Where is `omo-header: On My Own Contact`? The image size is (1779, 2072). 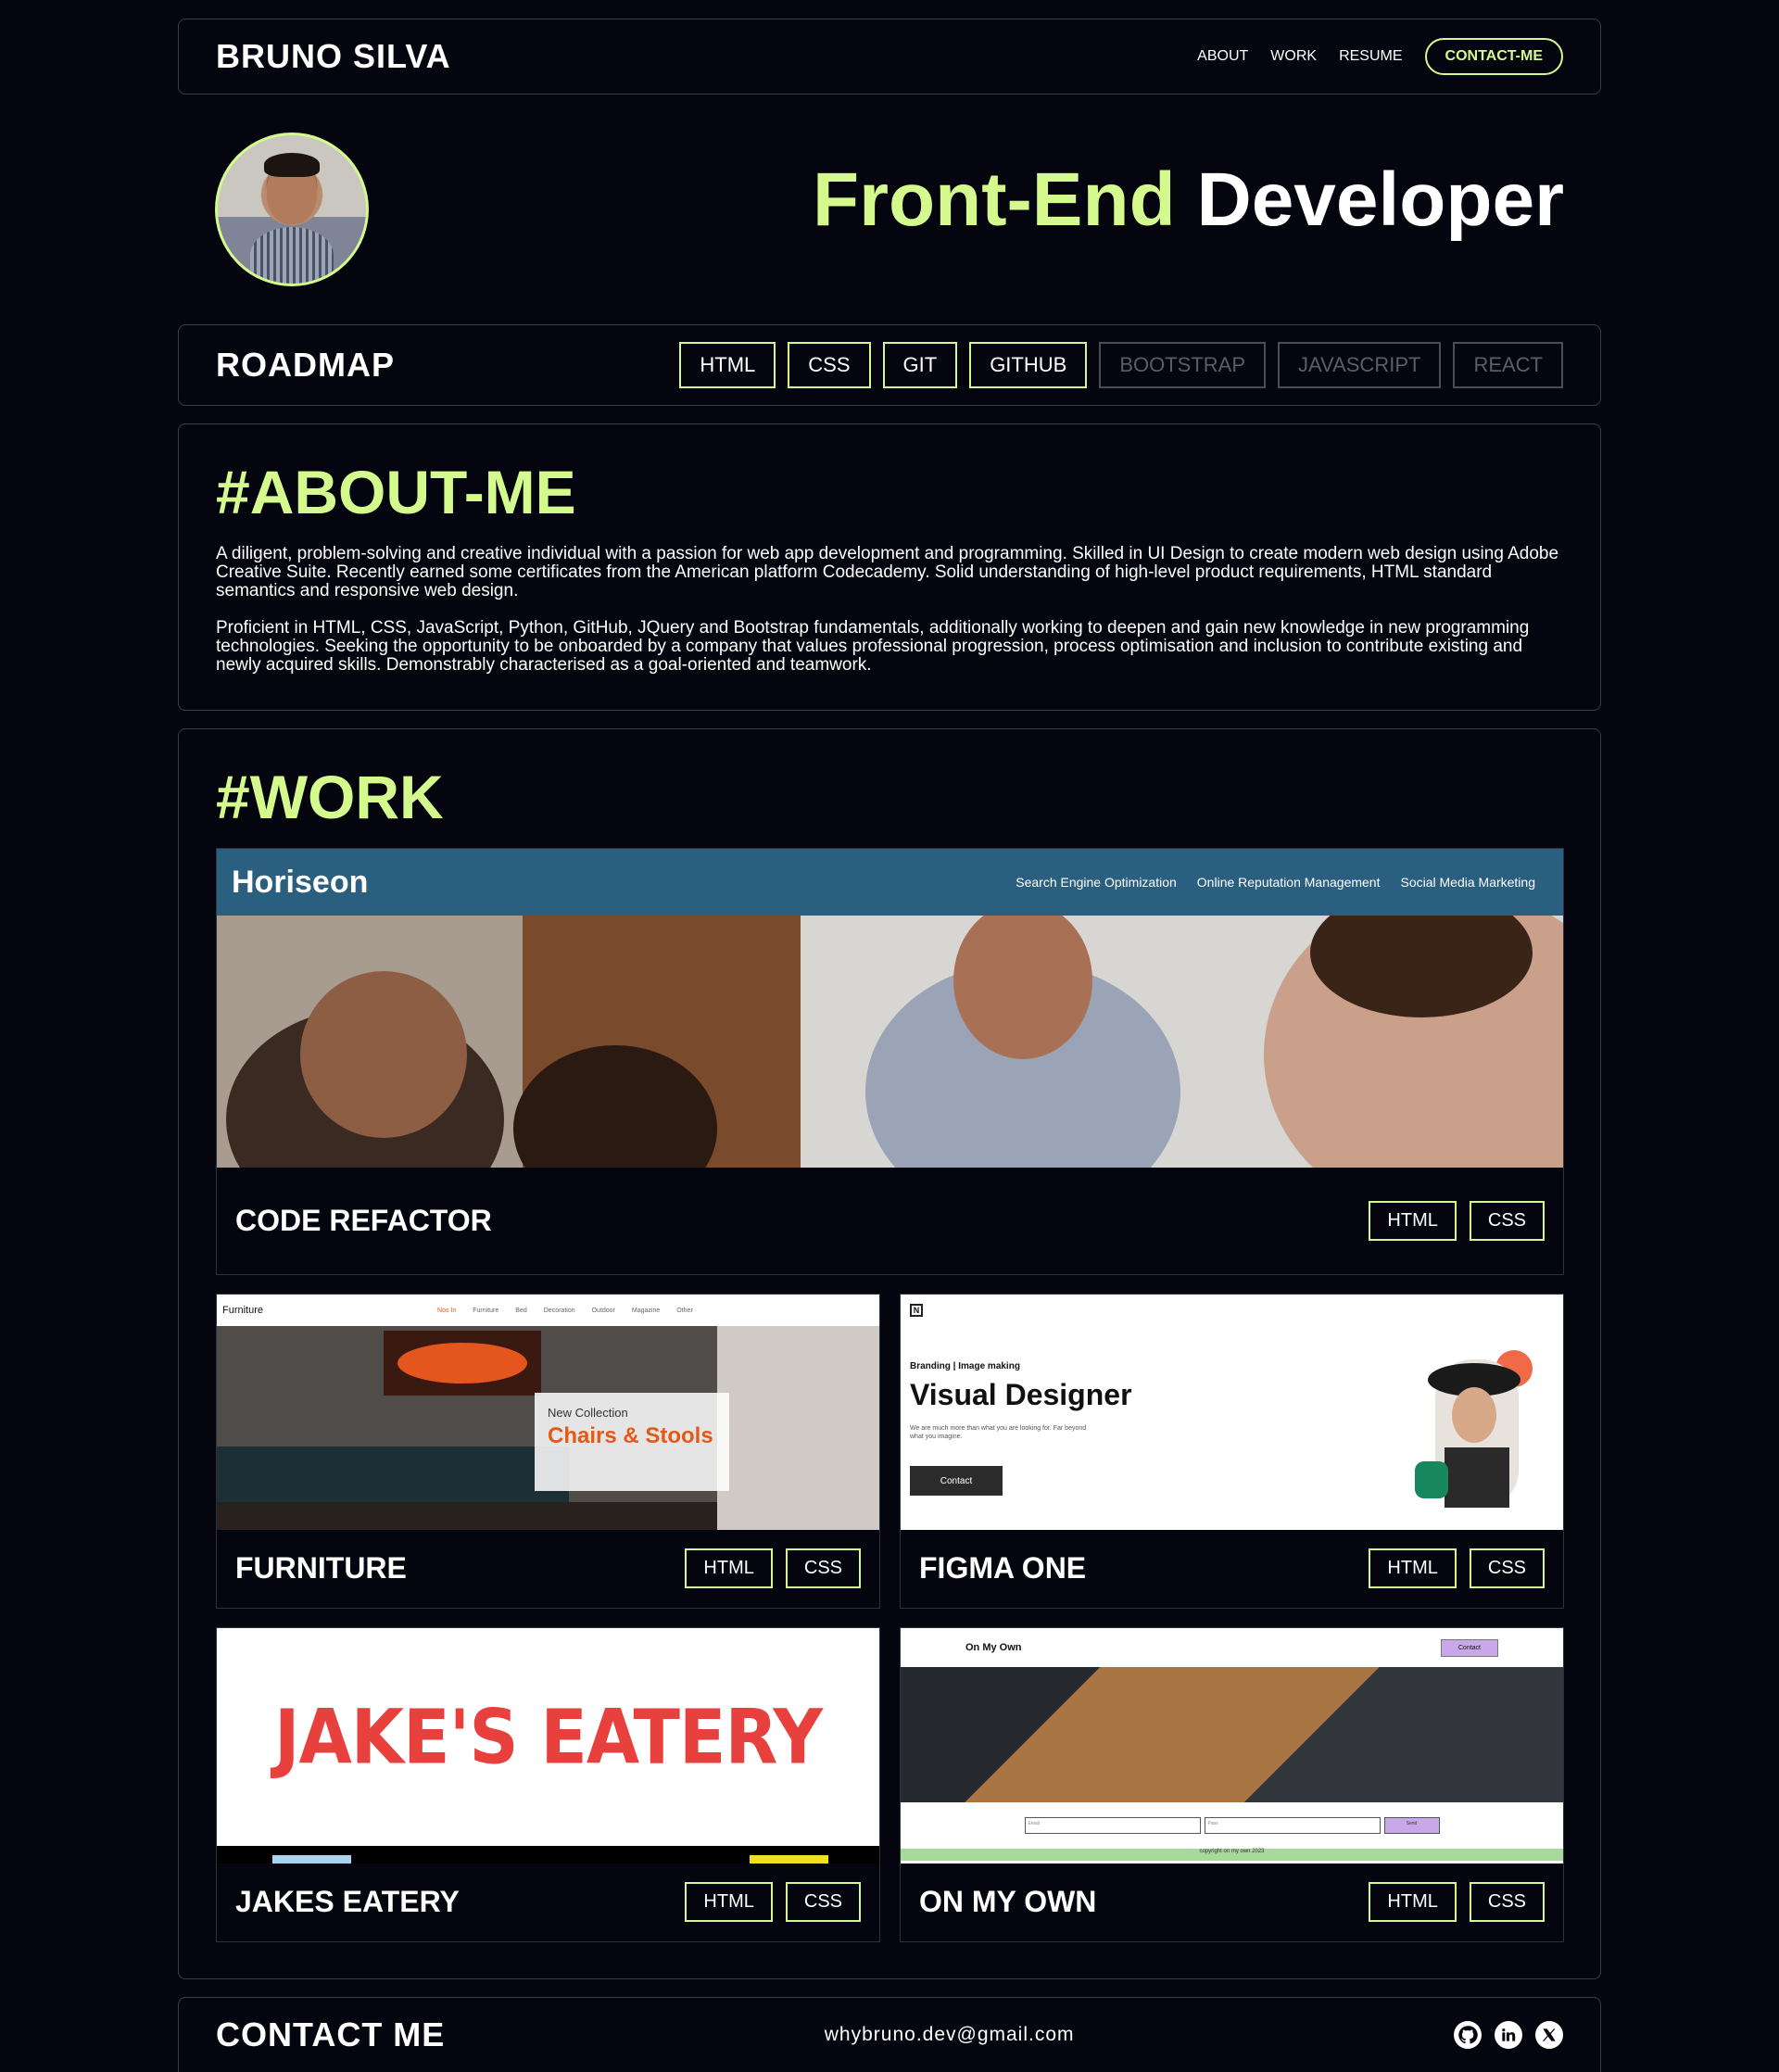 omo-header: On My Own Contact is located at coordinates (1232, 1647).